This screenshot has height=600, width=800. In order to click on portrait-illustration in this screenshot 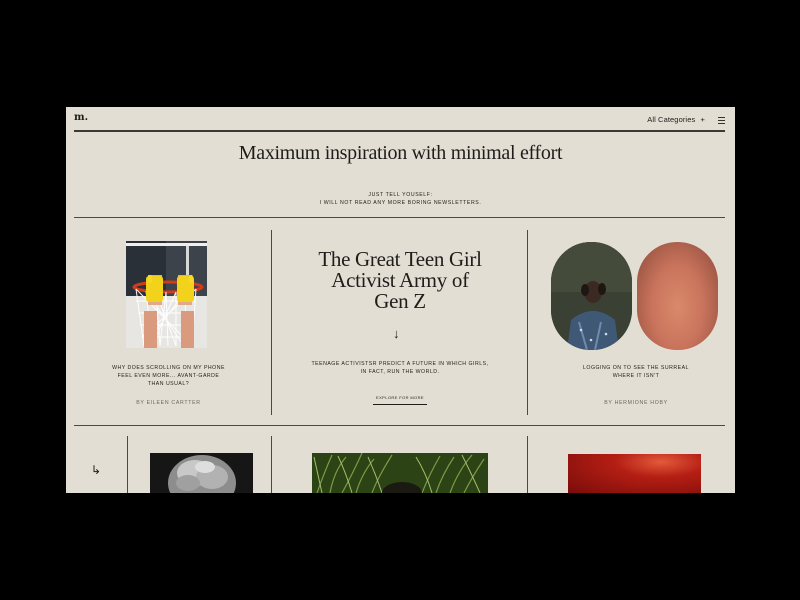, I will do `click(591, 296)`.